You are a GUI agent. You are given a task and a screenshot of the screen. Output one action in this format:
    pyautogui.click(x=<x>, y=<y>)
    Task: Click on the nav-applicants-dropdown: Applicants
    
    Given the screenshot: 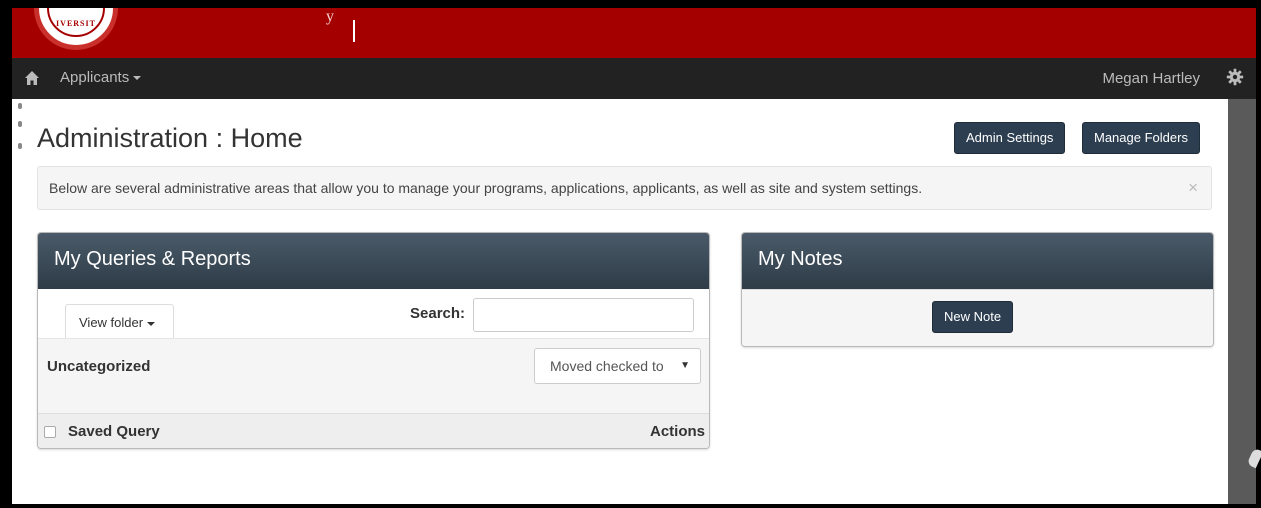 What is the action you would take?
    pyautogui.click(x=101, y=77)
    